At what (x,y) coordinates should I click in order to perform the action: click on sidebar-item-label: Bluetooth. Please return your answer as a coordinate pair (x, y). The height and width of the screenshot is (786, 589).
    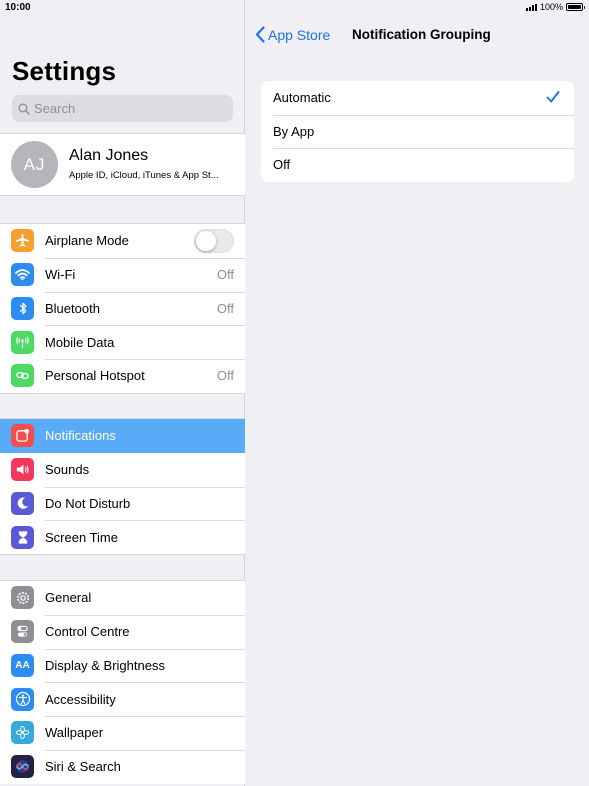
    Looking at the image, I should click on (72, 308).